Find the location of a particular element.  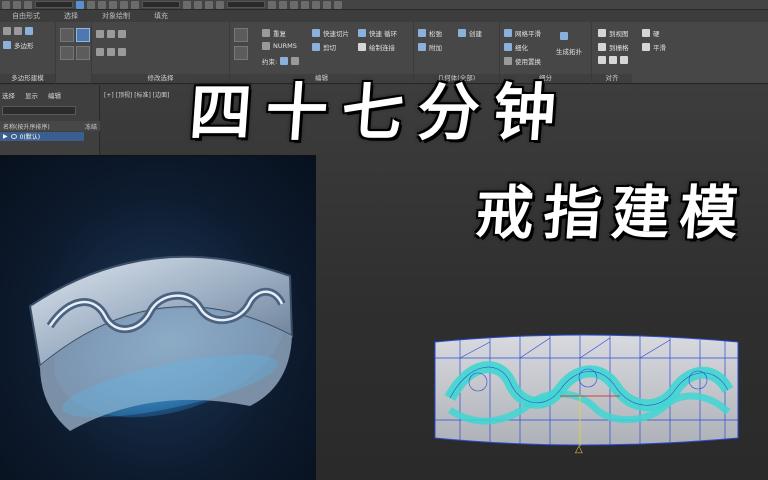

ring-button is located at coordinates (67, 53).